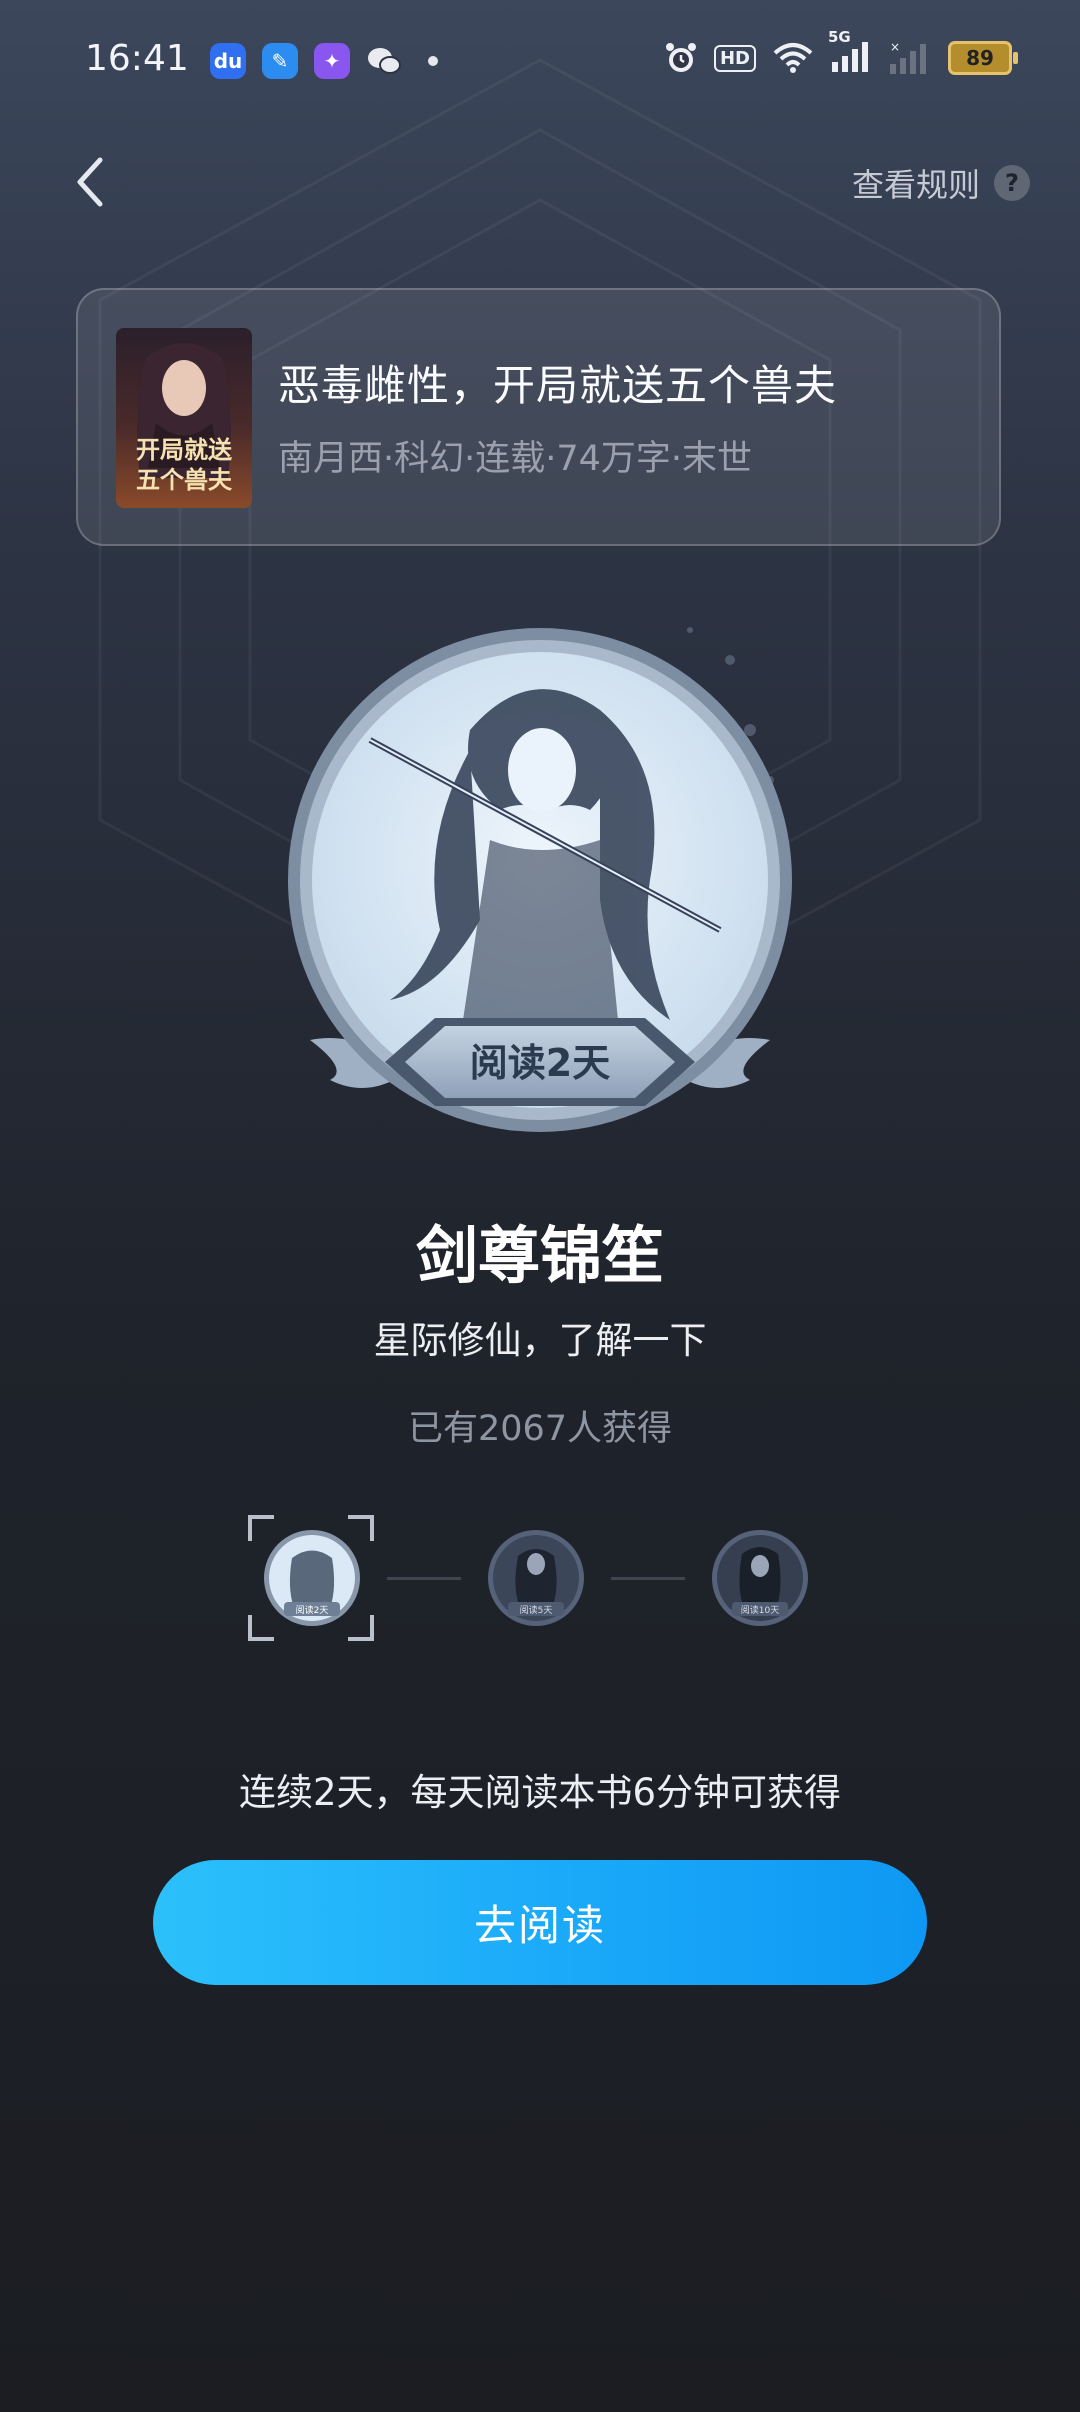 The image size is (1080, 2412). What do you see at coordinates (184, 449) in the screenshot?
I see `cover-title-line1: 开局就送` at bounding box center [184, 449].